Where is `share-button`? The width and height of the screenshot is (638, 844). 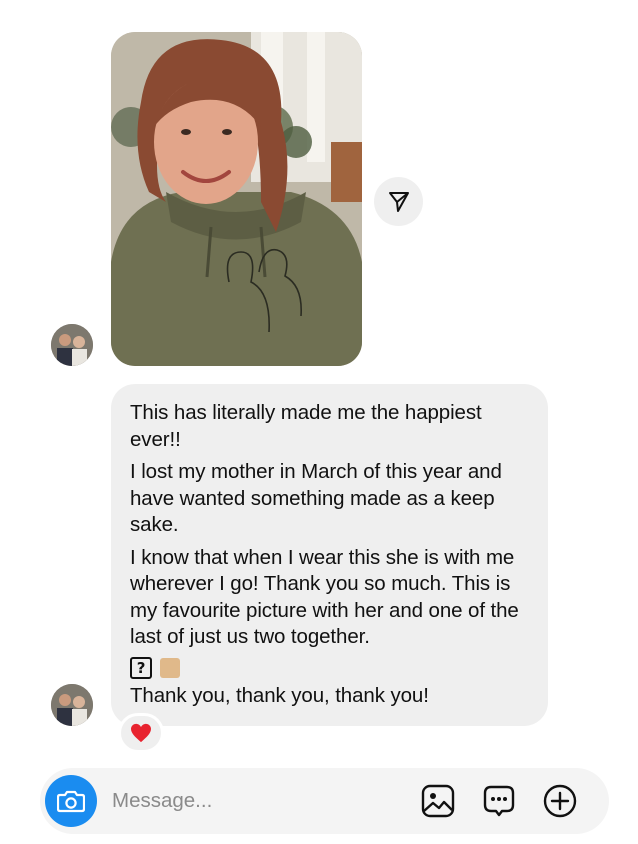 share-button is located at coordinates (398, 201).